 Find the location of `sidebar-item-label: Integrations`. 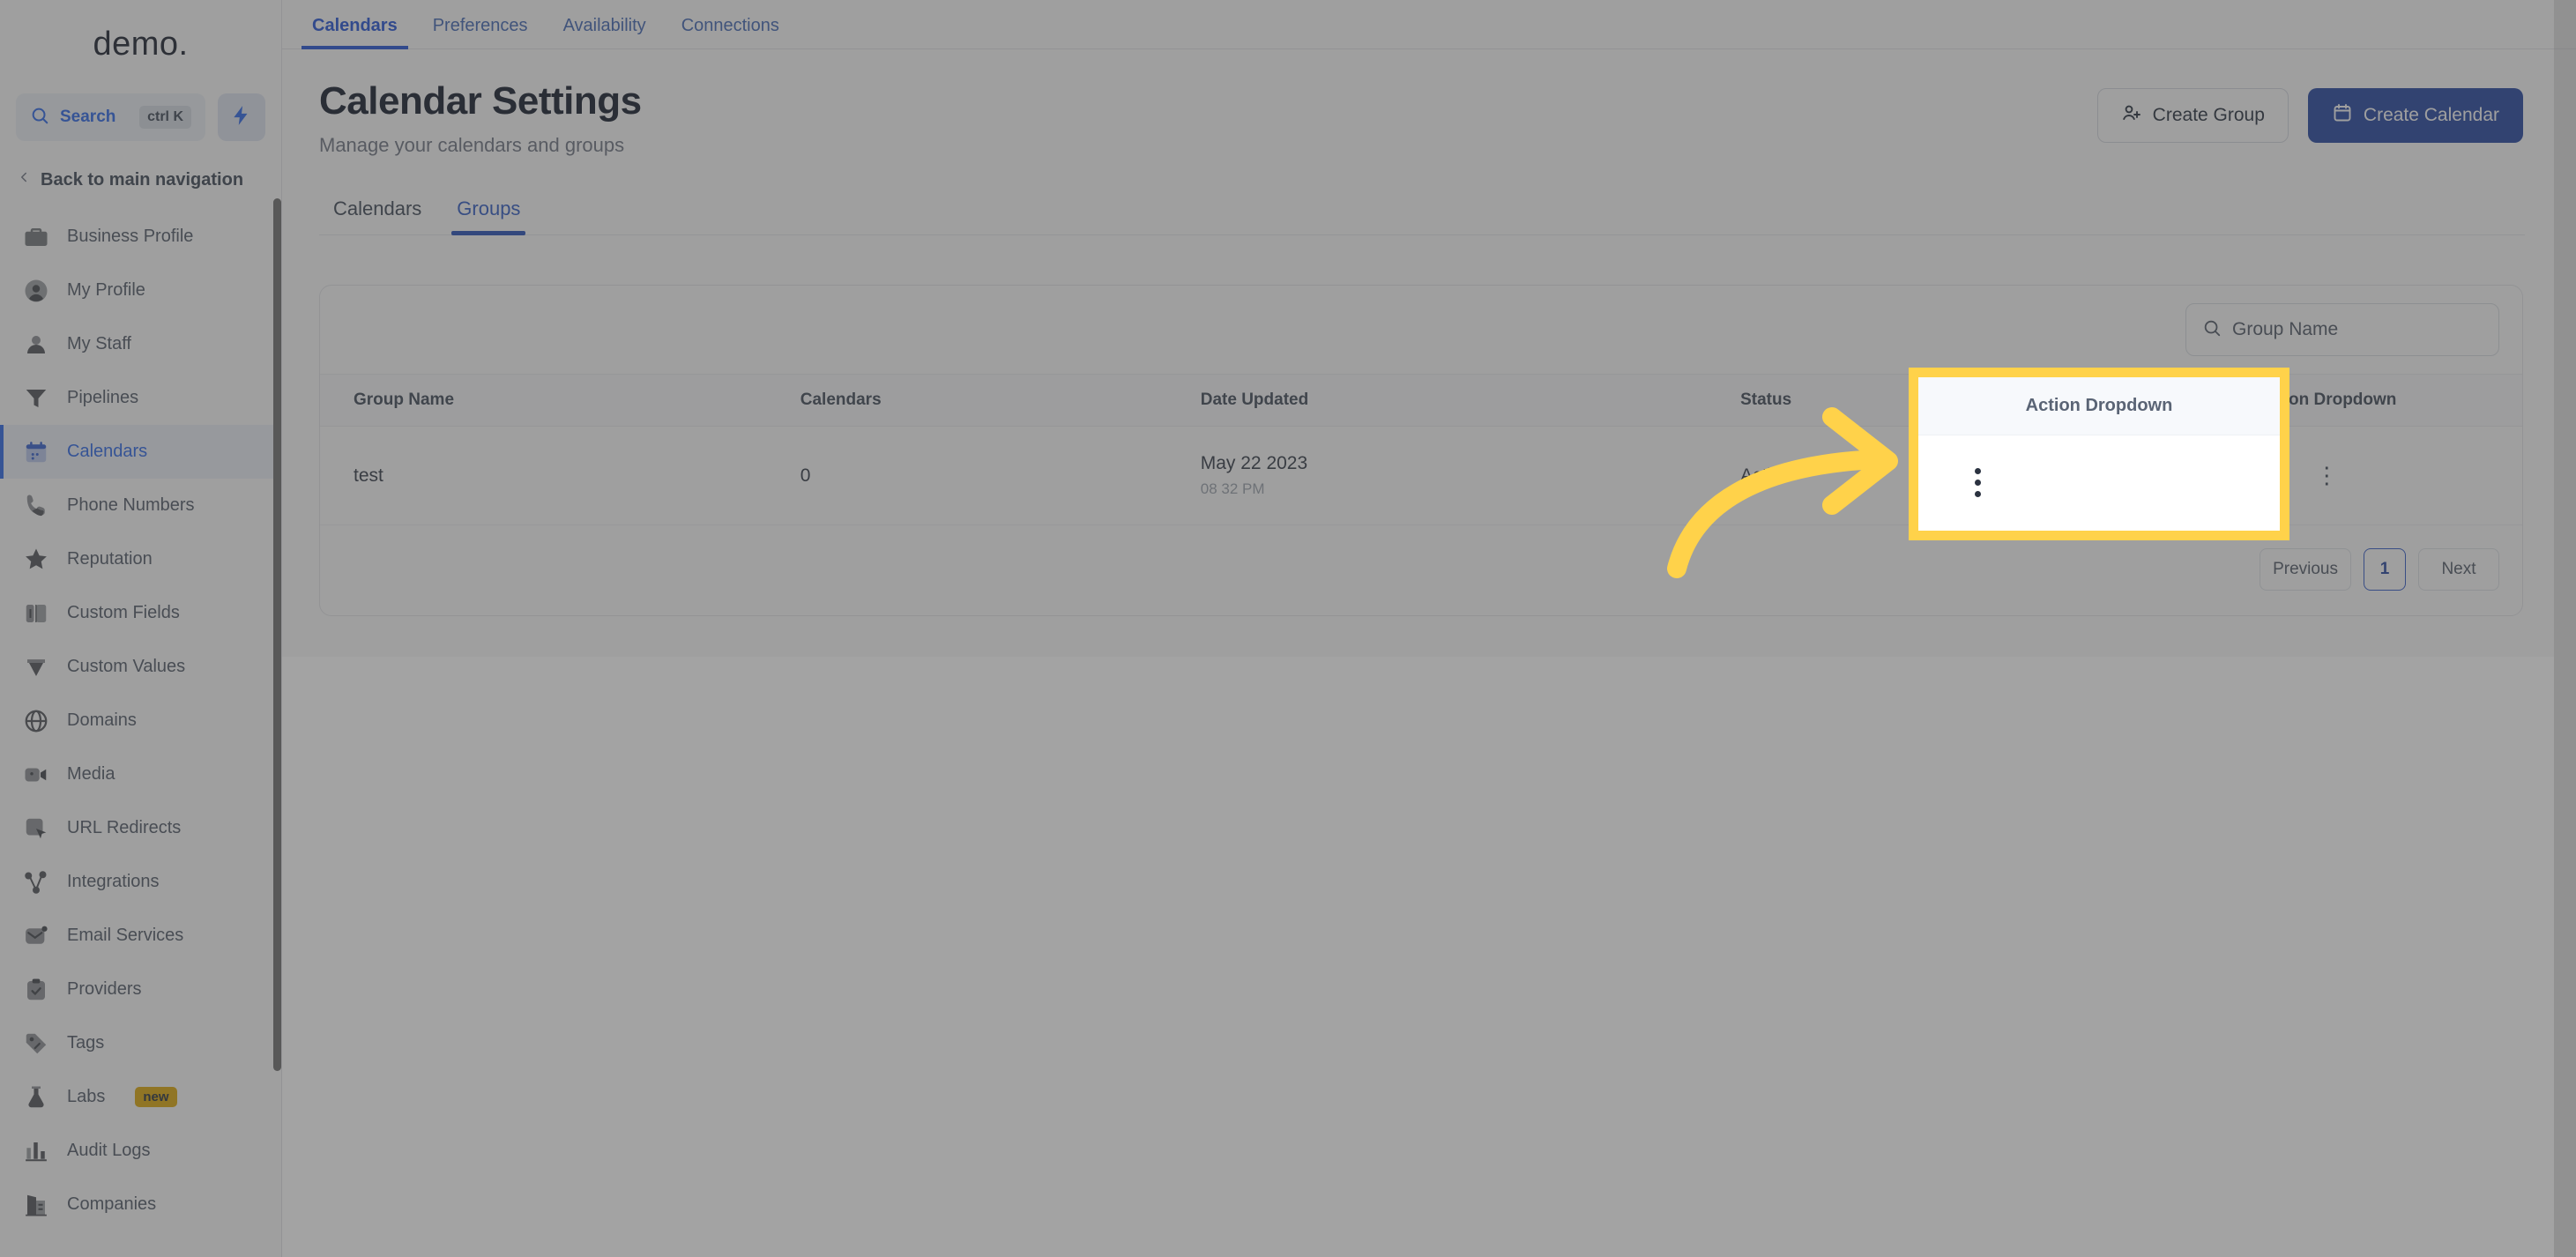

sidebar-item-label: Integrations is located at coordinates (114, 881).